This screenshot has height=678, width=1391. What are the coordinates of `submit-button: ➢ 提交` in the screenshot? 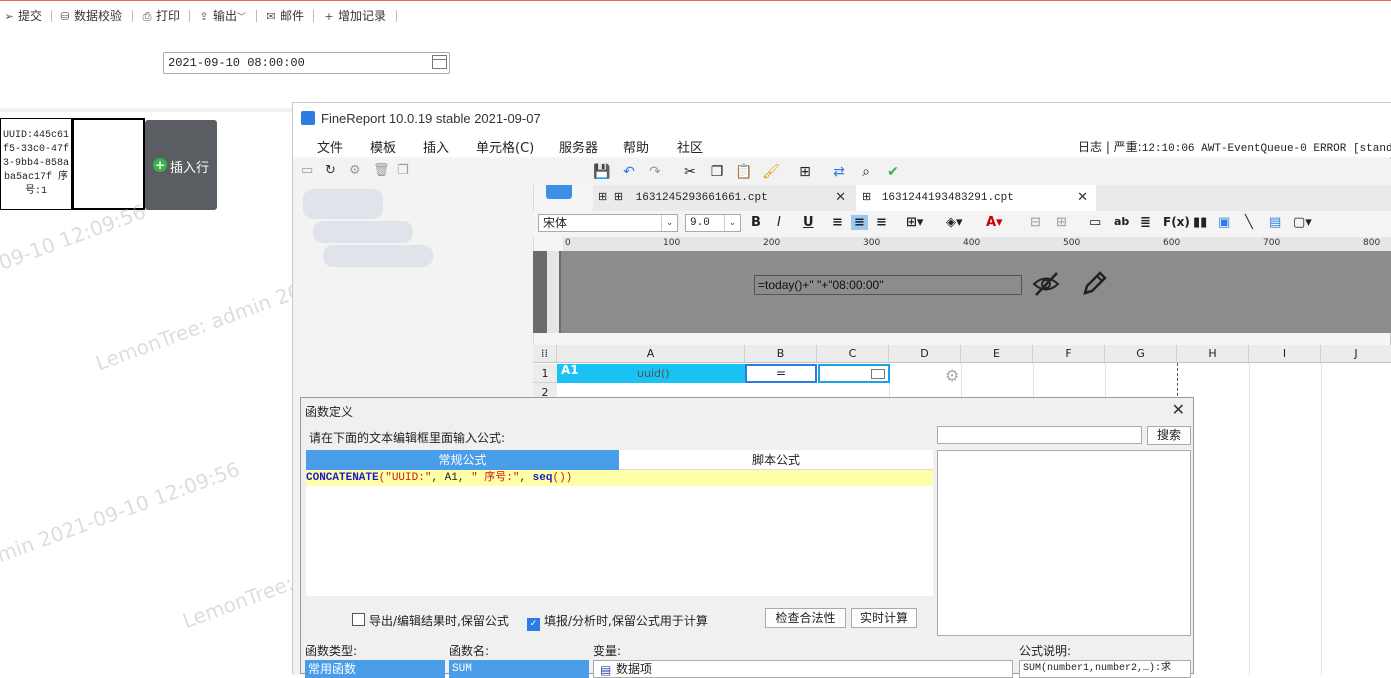 It's located at (22, 16).